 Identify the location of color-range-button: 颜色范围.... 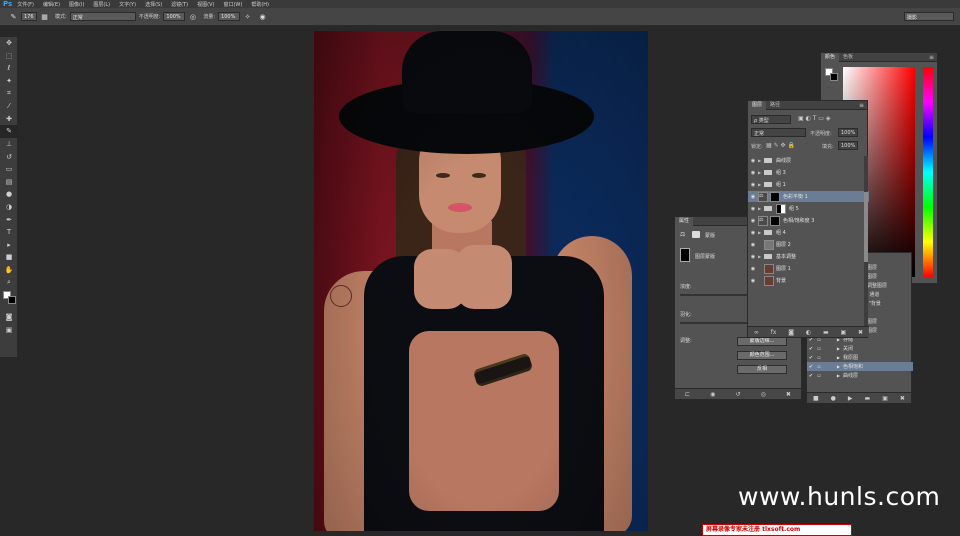
(762, 355).